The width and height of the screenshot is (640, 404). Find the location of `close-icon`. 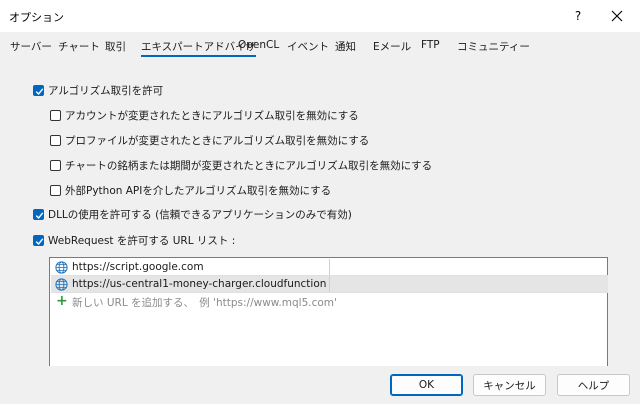

close-icon is located at coordinates (617, 16).